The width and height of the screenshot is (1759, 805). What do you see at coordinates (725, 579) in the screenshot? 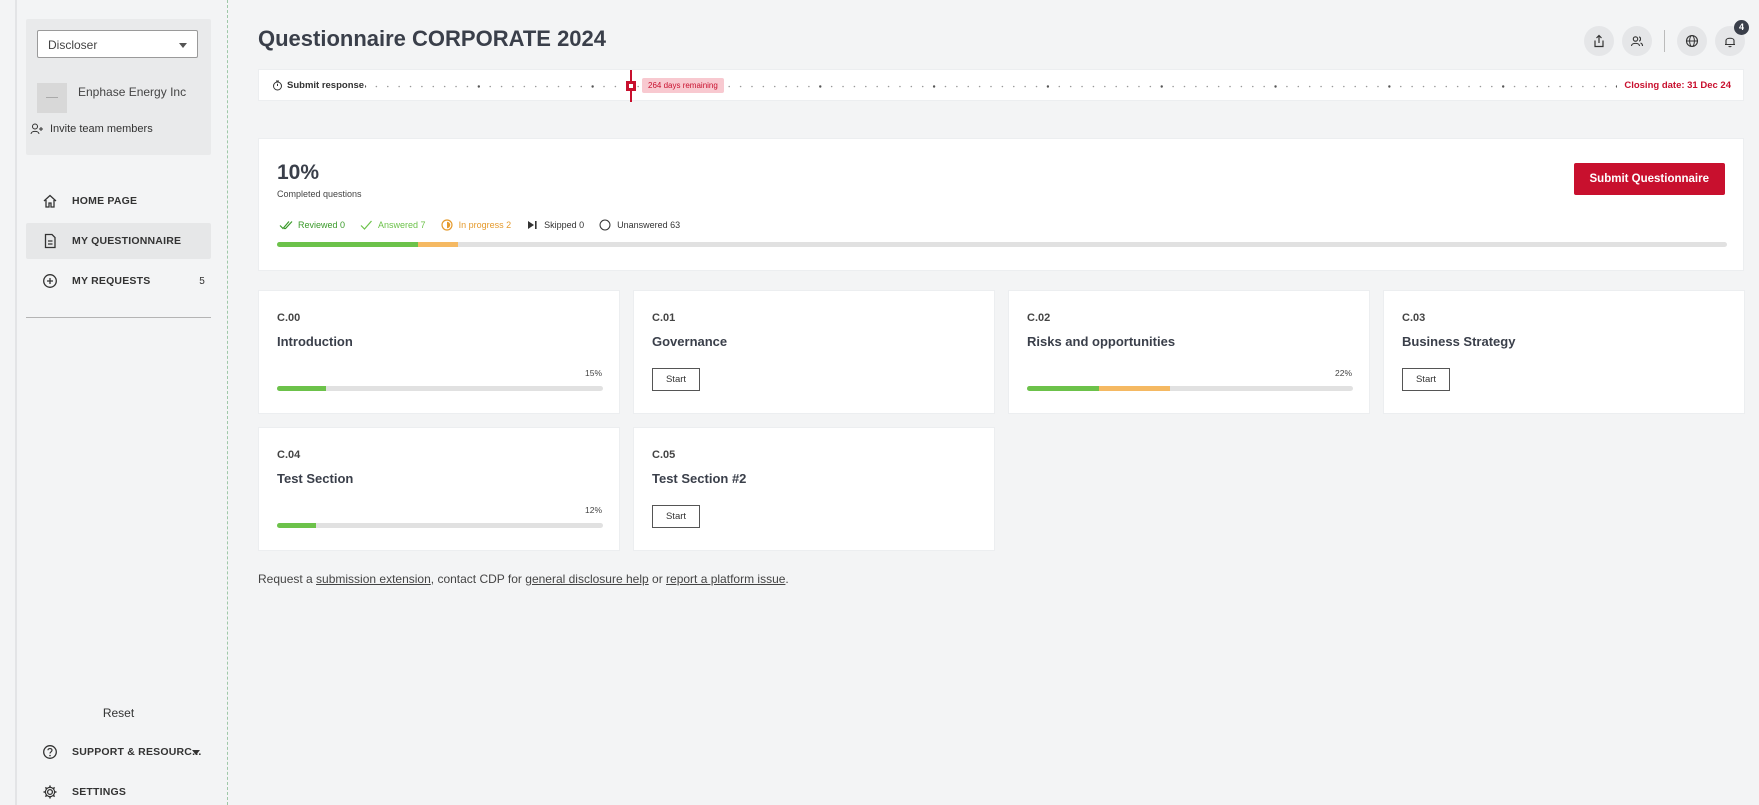
I see `report-issue-link: report a platform issue` at bounding box center [725, 579].